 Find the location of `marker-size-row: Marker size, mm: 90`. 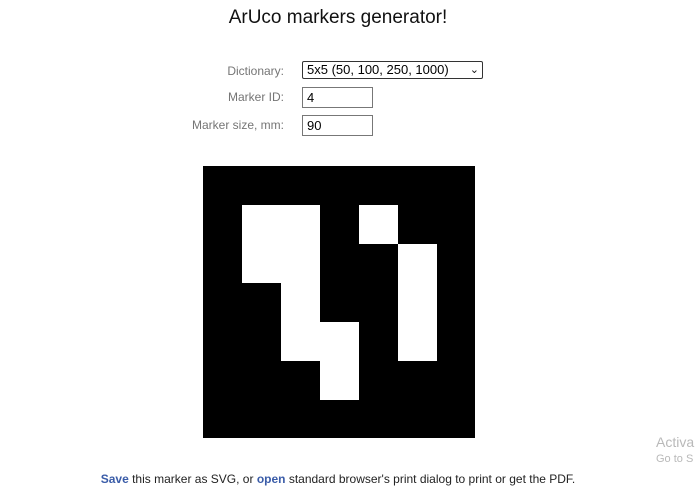

marker-size-row: Marker size, mm: 90 is located at coordinates (348, 126).